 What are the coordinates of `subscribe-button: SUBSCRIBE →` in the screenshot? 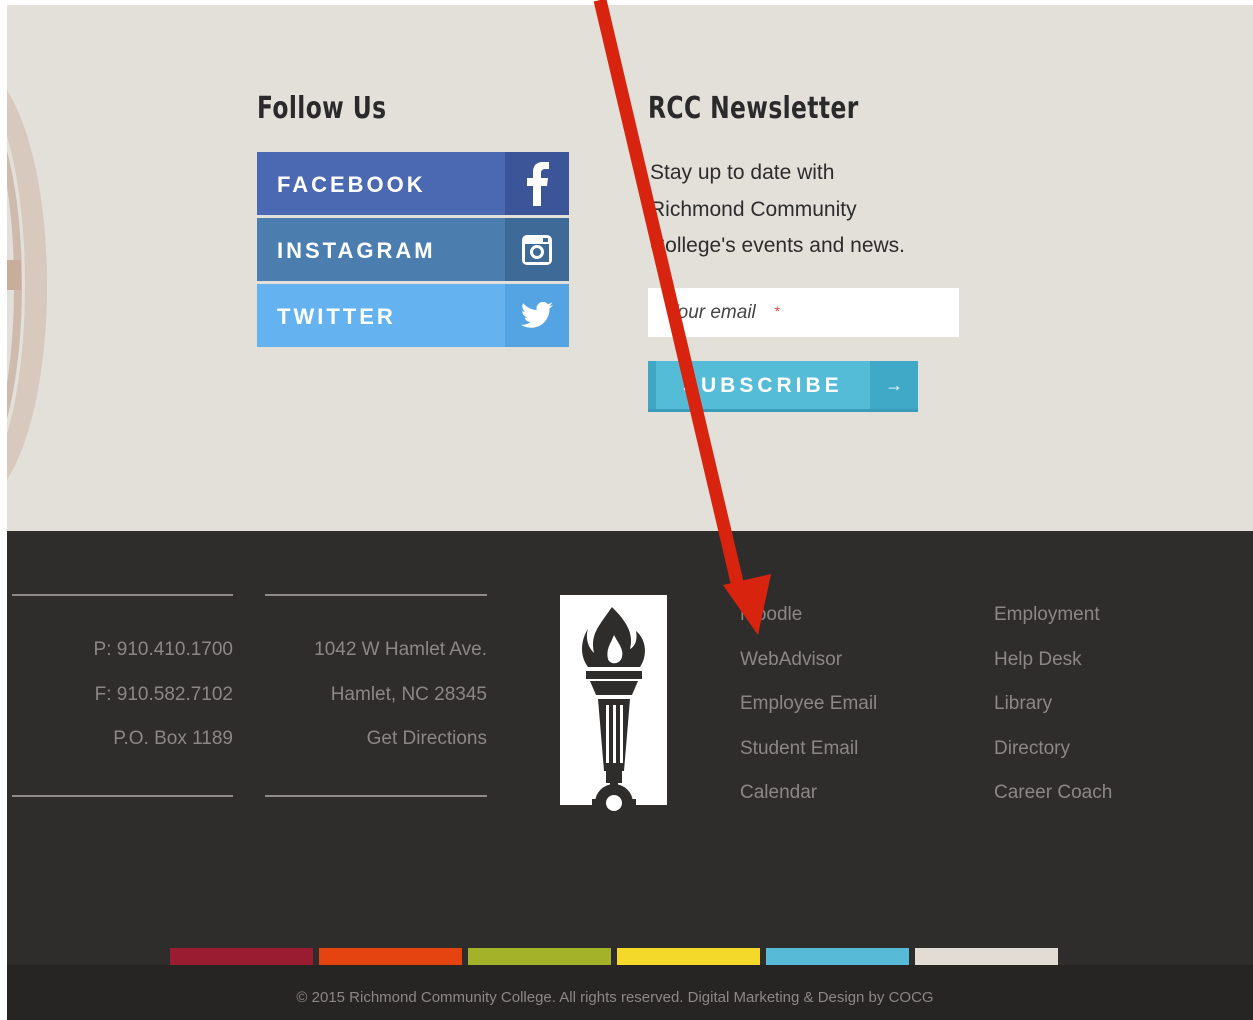 It's located at (783, 386).